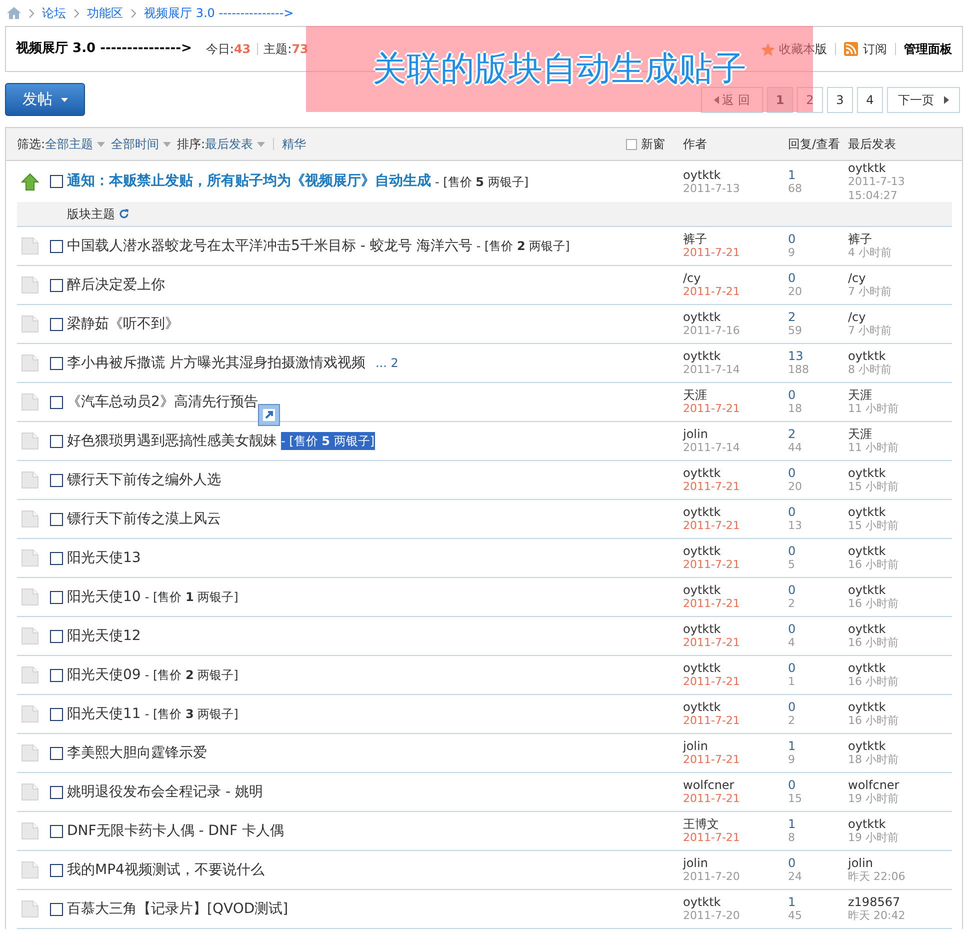 This screenshot has width=968, height=936. I want to click on author-name: 王博文, so click(735, 824).